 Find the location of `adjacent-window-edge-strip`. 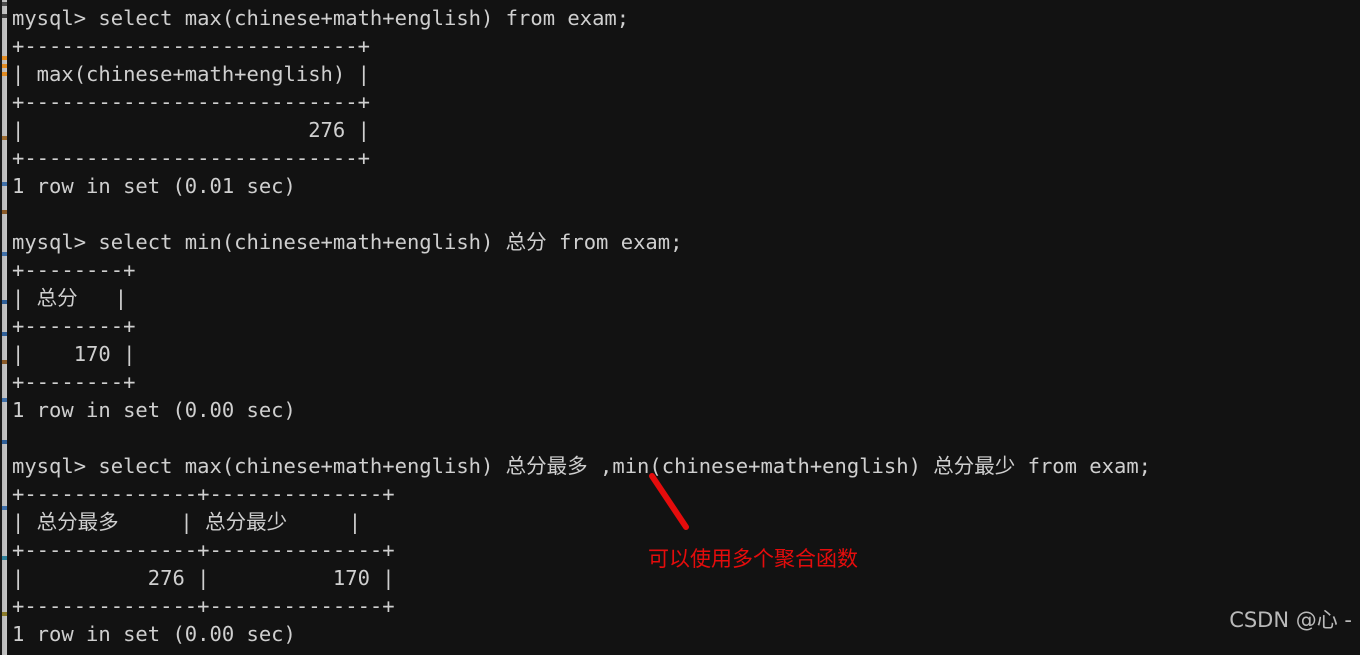

adjacent-window-edge-strip is located at coordinates (4, 327).